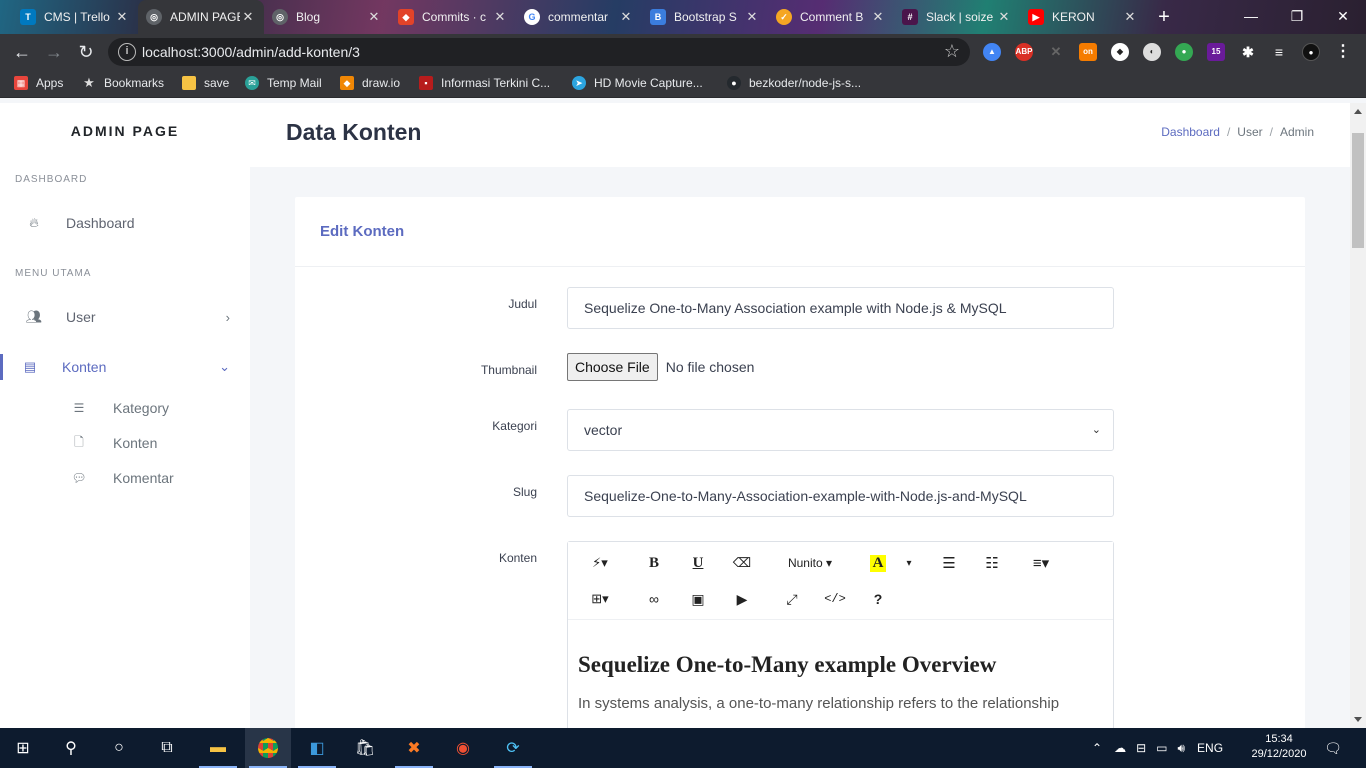 This screenshot has width=1366, height=768. I want to click on tab-commits: ◆ Commits · c ✕, so click(453, 17).